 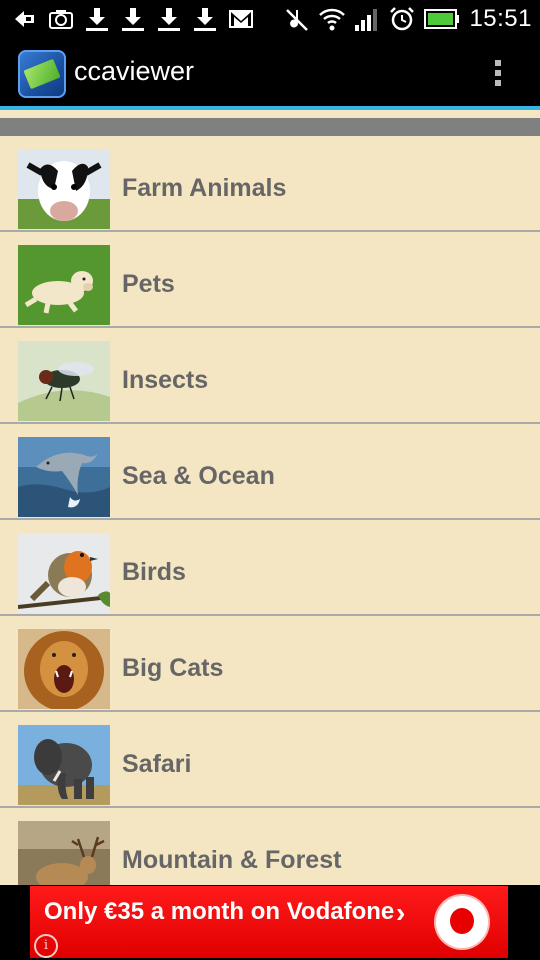 I want to click on vodafone-logo-icon, so click(x=462, y=922).